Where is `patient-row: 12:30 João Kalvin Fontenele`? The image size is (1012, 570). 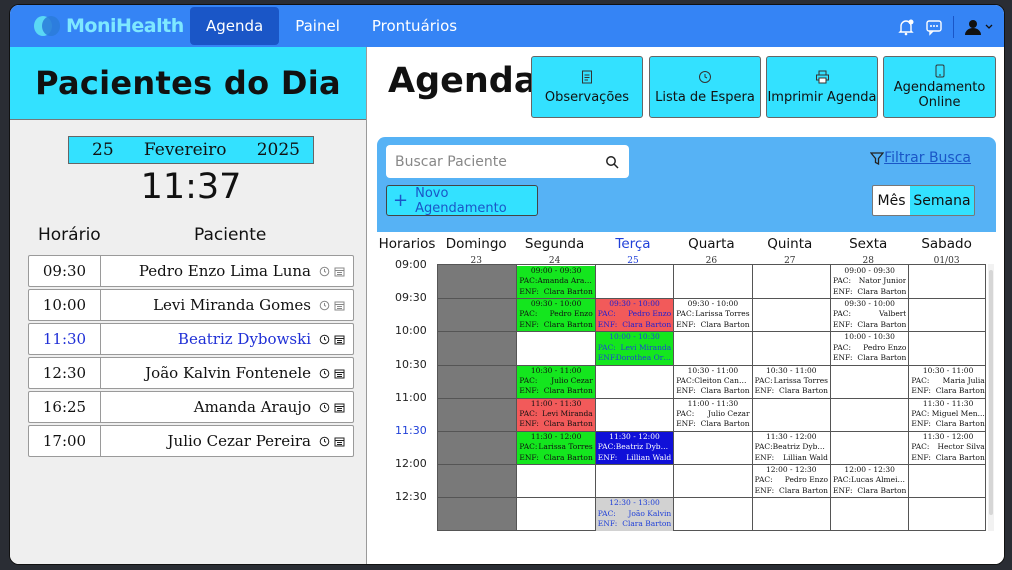 patient-row: 12:30 João Kalvin Fontenele is located at coordinates (191, 373).